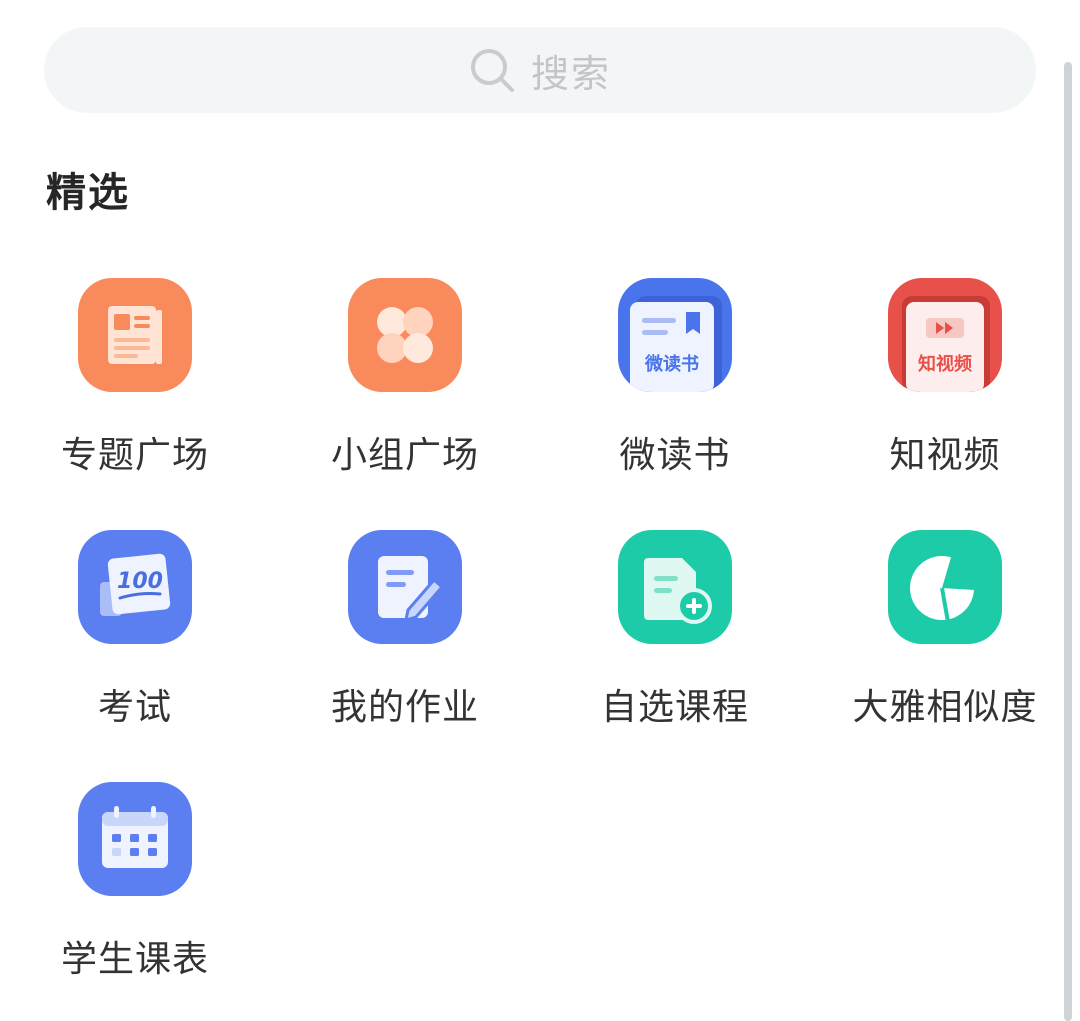 This screenshot has height=1021, width=1080. What do you see at coordinates (675, 587) in the screenshot?
I see `add-course-icon` at bounding box center [675, 587].